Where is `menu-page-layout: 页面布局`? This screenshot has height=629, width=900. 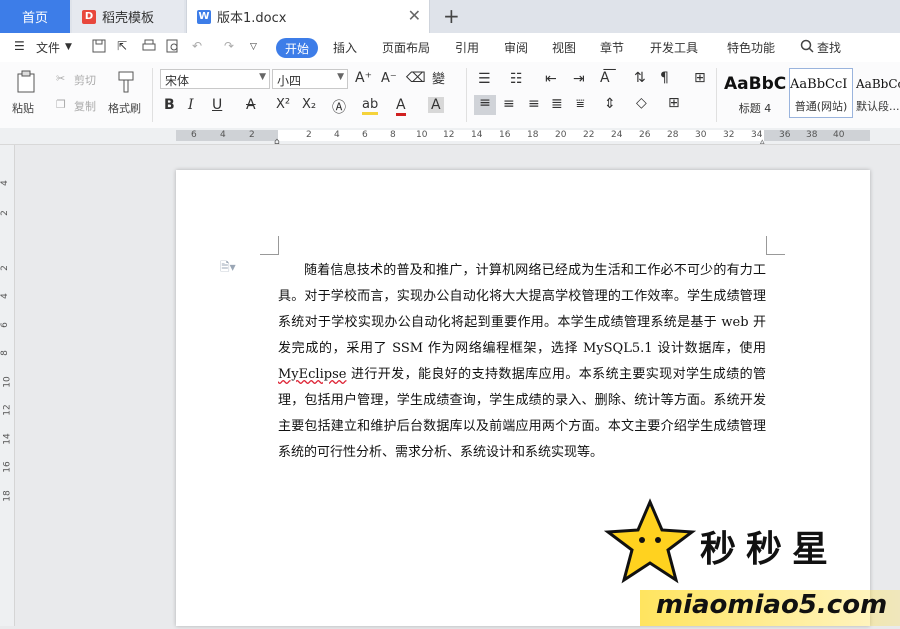
menu-page-layout: 页面布局 is located at coordinates (406, 47).